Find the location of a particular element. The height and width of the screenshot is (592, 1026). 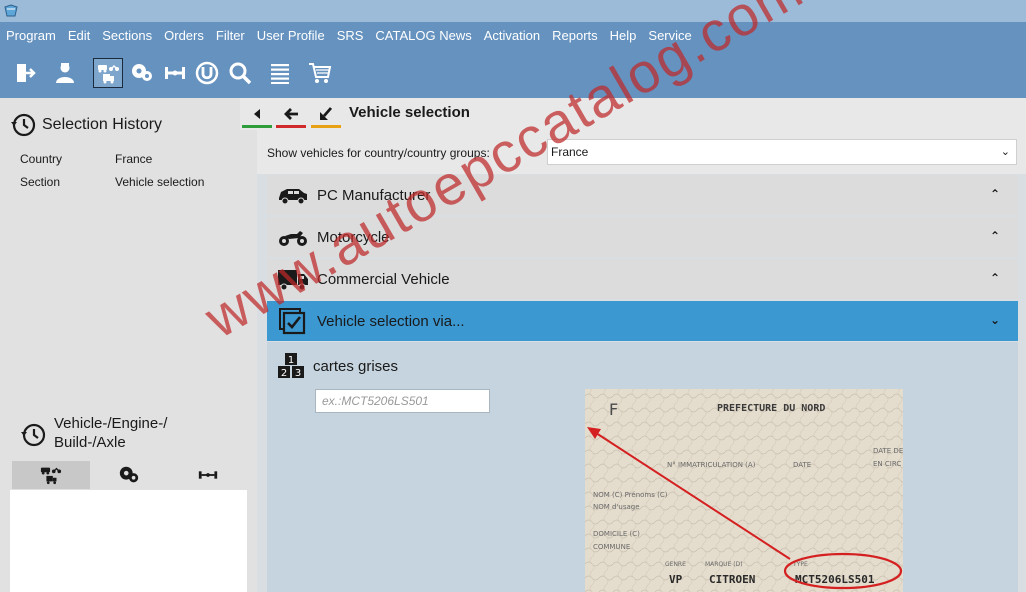

selection-history-header: Selection History is located at coordinates (86, 125).